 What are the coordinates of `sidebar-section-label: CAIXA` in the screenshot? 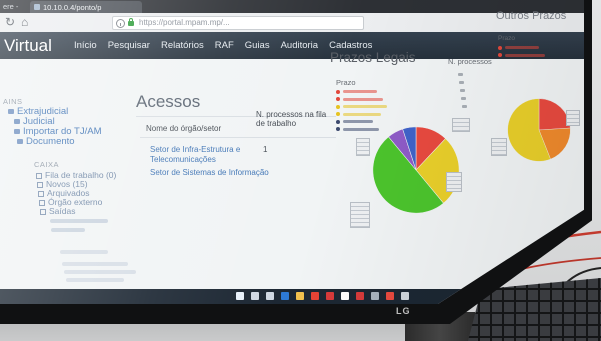 It's located at (47, 164).